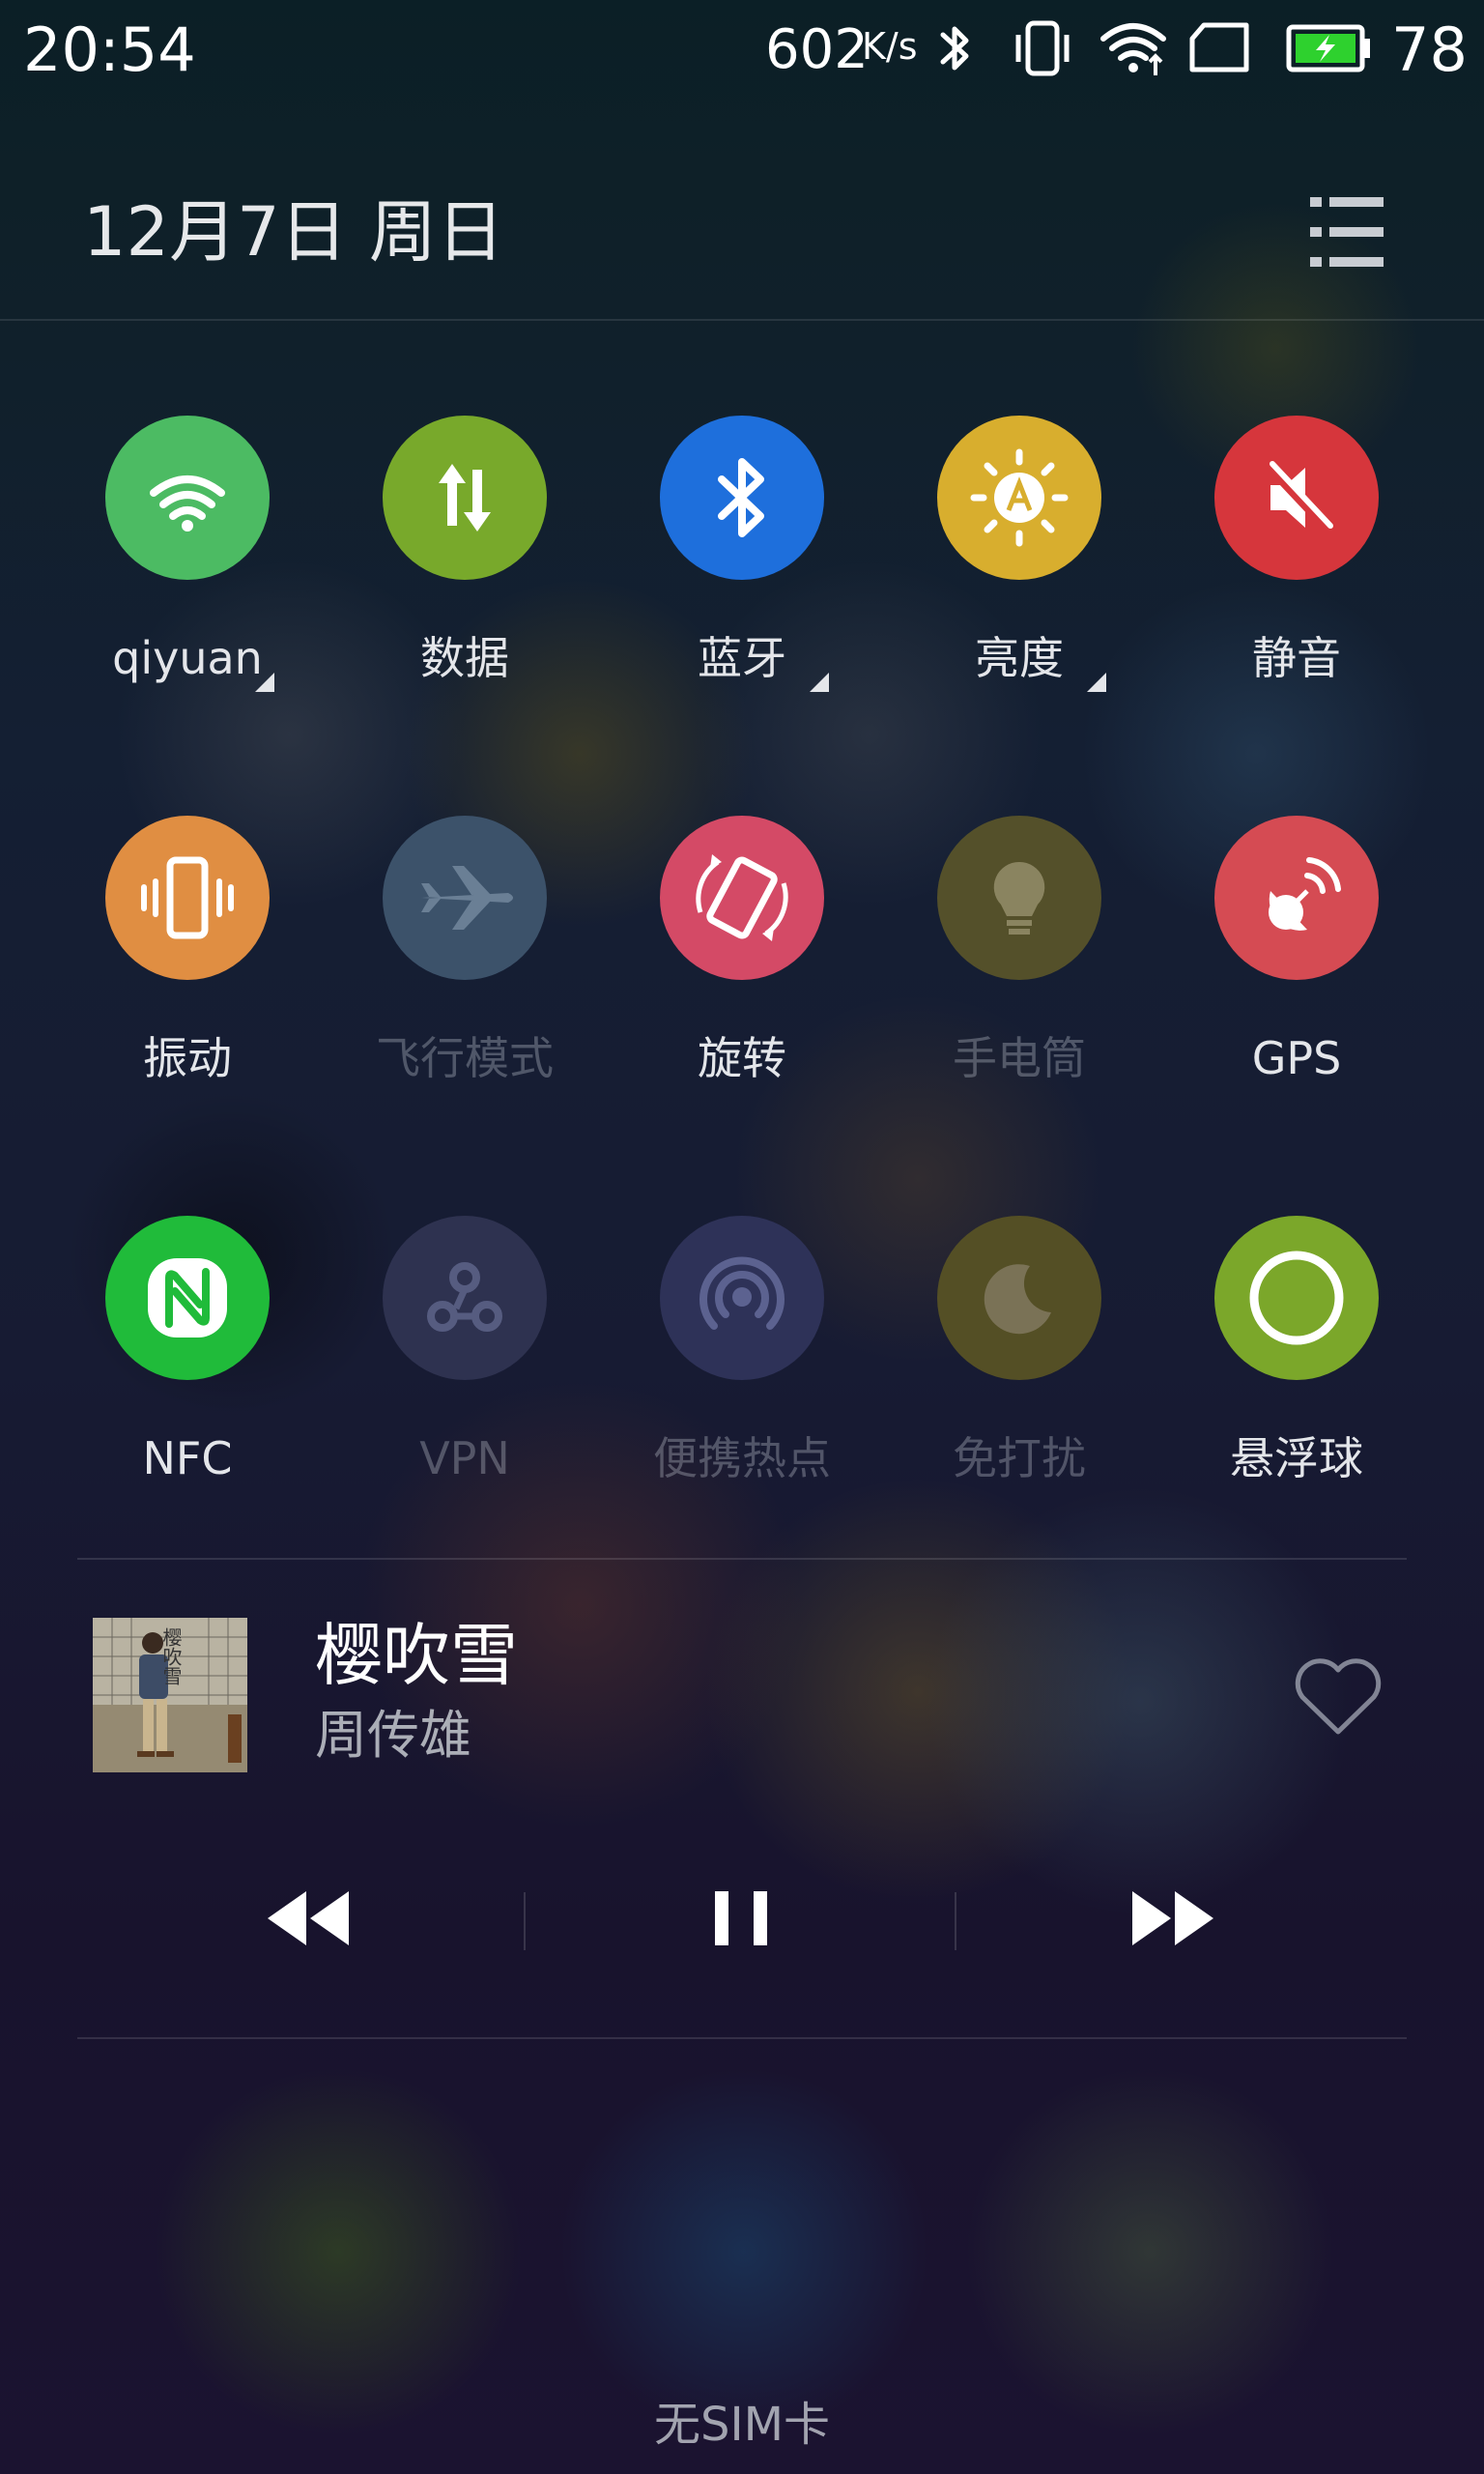 Image resolution: width=1484 pixels, height=2474 pixels. What do you see at coordinates (1019, 498) in the screenshot?
I see `brightness-auto-icon` at bounding box center [1019, 498].